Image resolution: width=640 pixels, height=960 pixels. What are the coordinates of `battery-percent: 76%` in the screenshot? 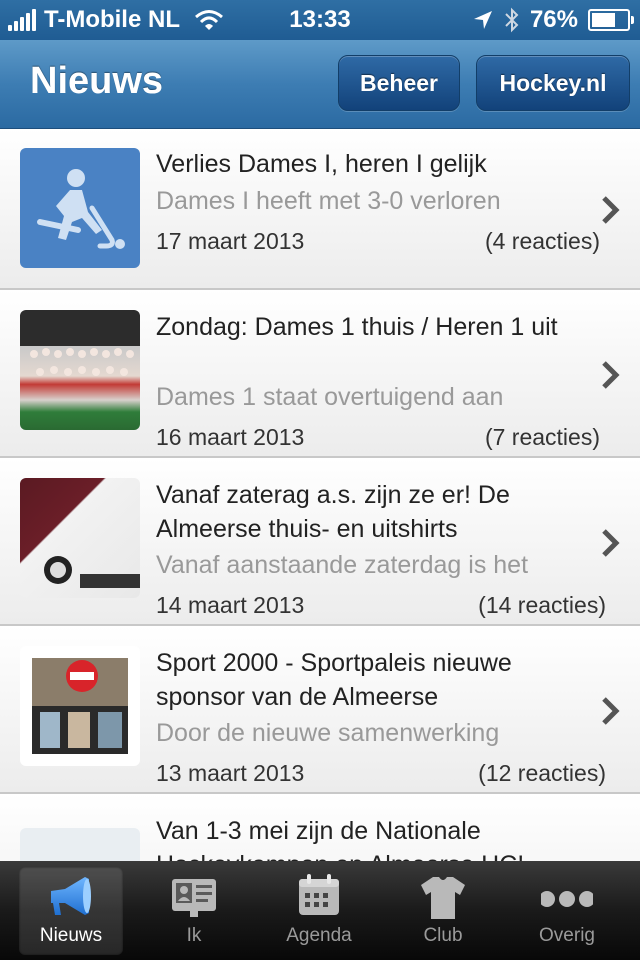 It's located at (553, 19).